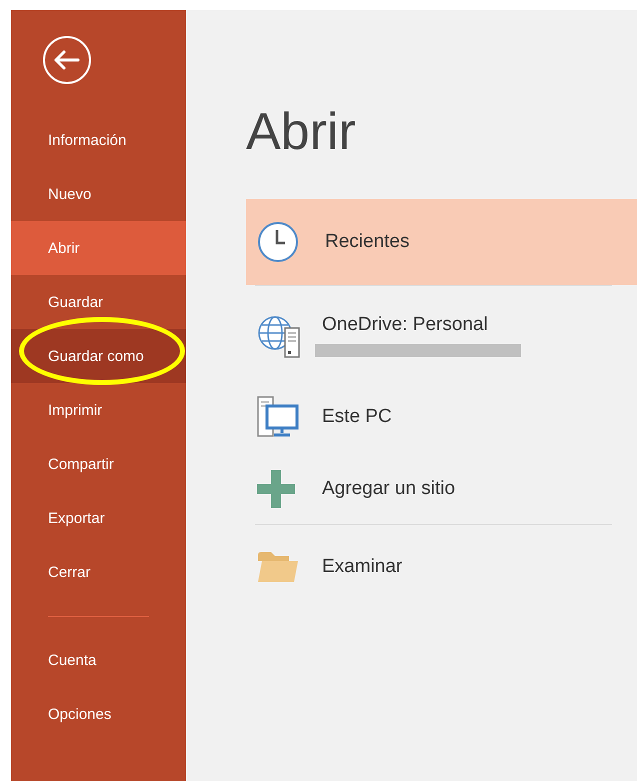  I want to click on menu-item: Guardar como, so click(98, 356).